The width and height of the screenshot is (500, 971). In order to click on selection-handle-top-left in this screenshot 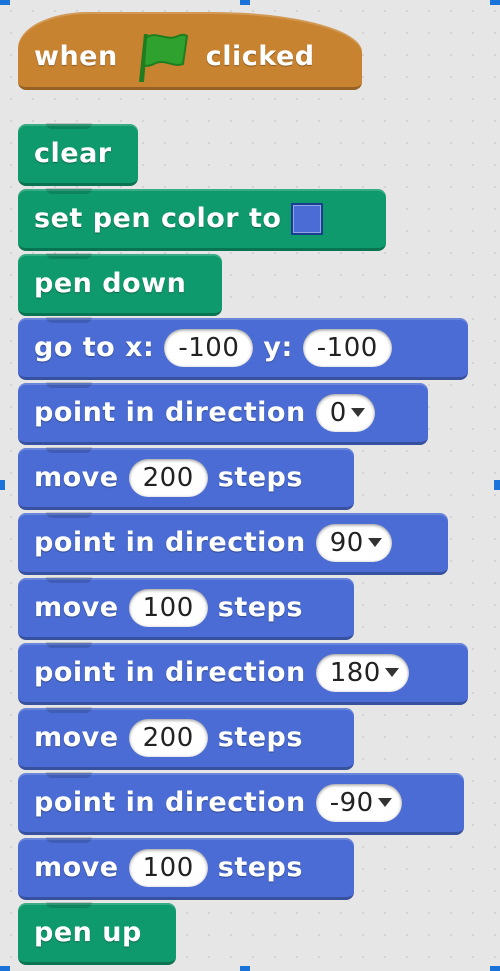, I will do `click(5, 2)`.